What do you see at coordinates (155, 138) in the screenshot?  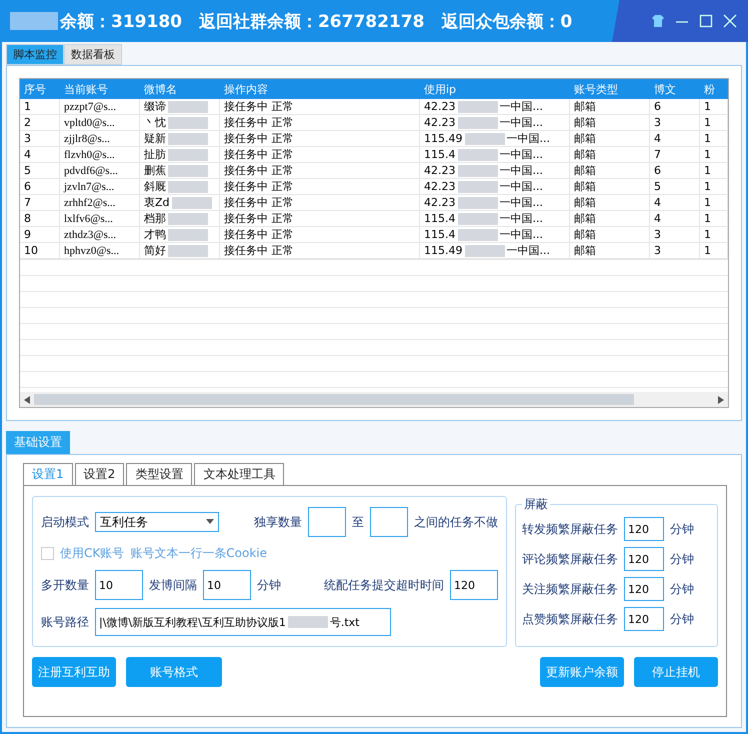 I see `table-cell: 疑新` at bounding box center [155, 138].